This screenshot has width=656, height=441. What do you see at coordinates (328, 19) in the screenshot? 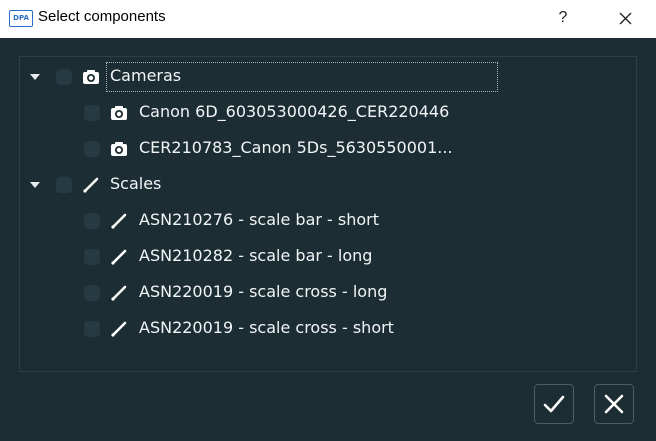
I see `title-bar: DPA Select components ?` at bounding box center [328, 19].